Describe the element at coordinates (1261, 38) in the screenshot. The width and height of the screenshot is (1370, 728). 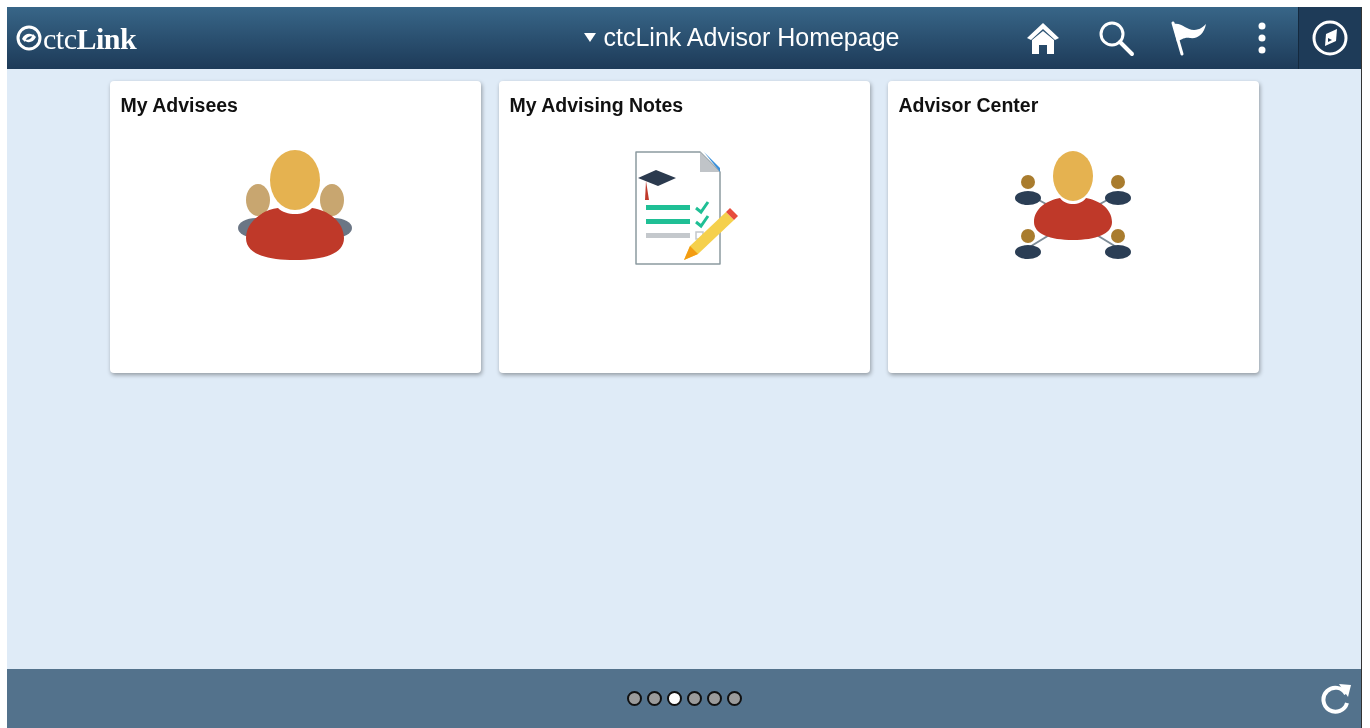
I see `more-icon` at that location.